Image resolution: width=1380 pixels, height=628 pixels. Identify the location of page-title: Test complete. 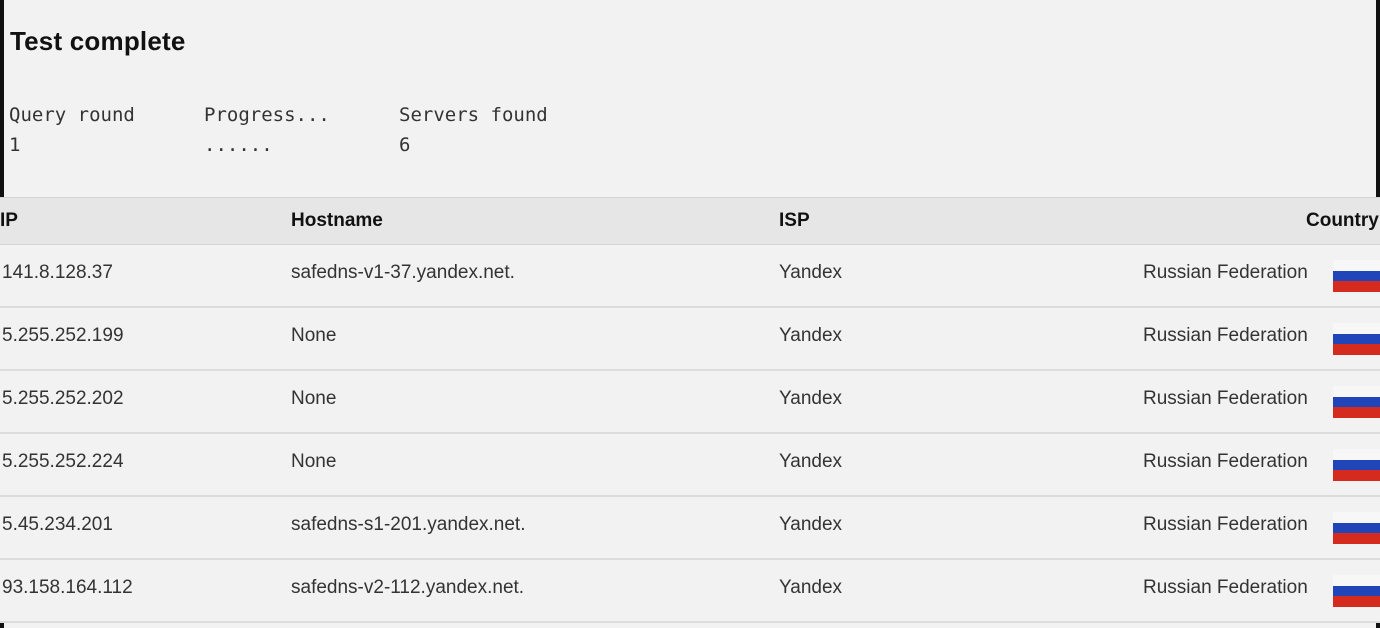
(98, 41).